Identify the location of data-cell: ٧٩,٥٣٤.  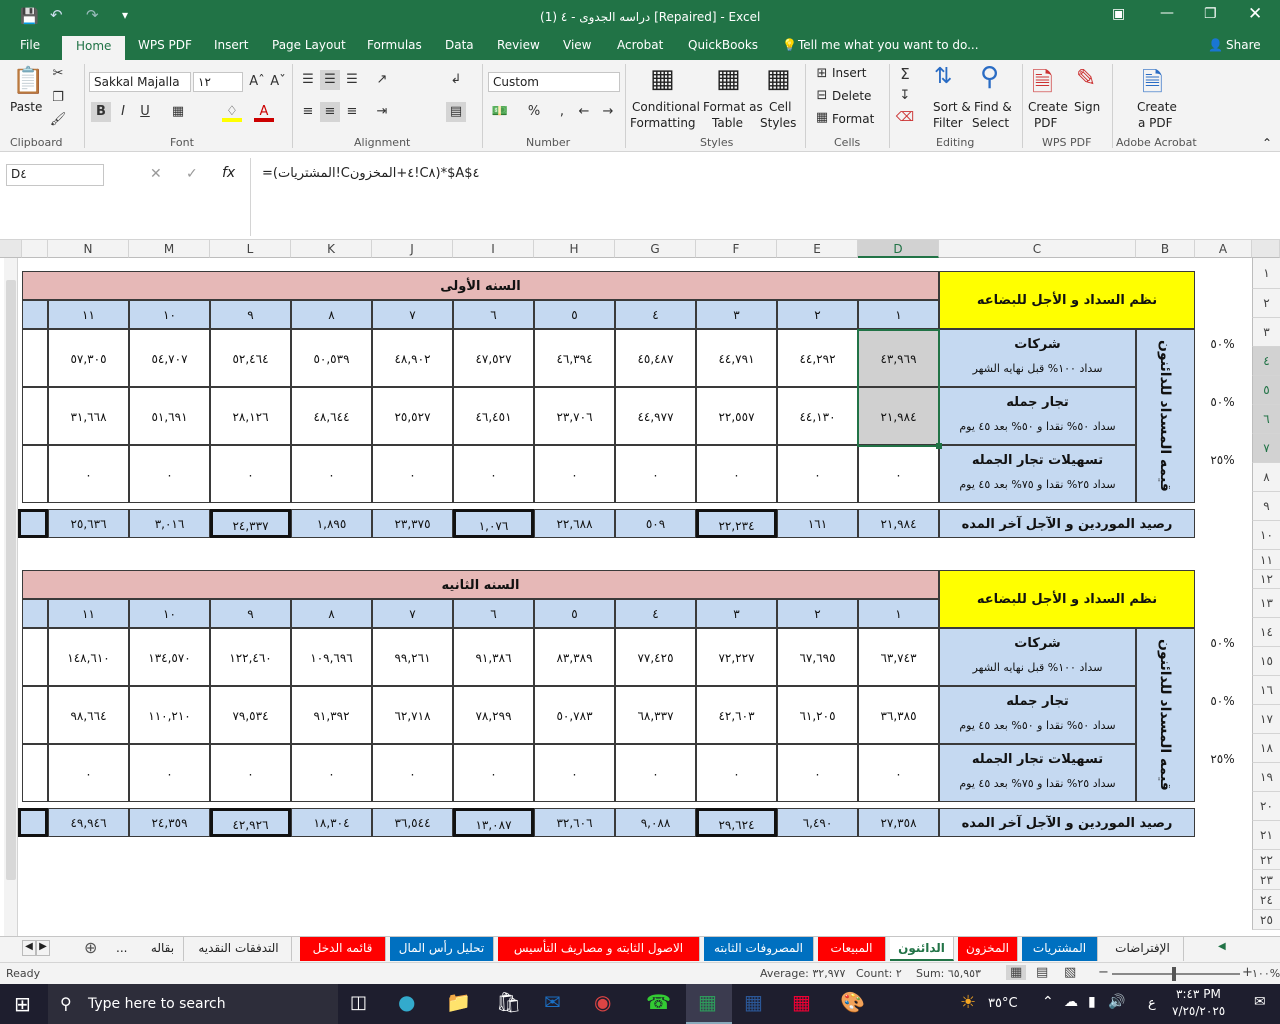
(250, 715).